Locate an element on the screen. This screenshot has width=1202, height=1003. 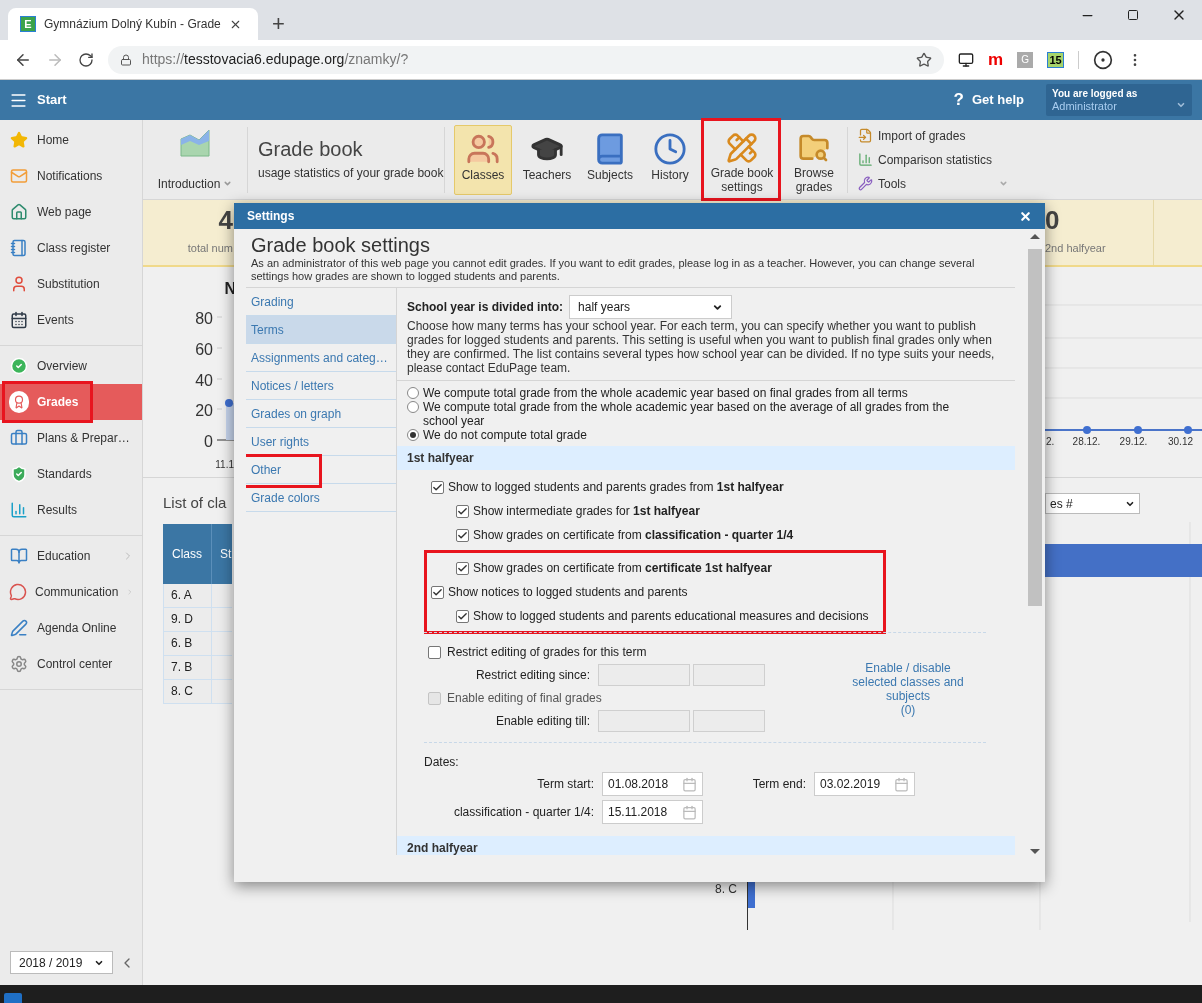
toolbar-link: Tools is located at coordinates (892, 183).